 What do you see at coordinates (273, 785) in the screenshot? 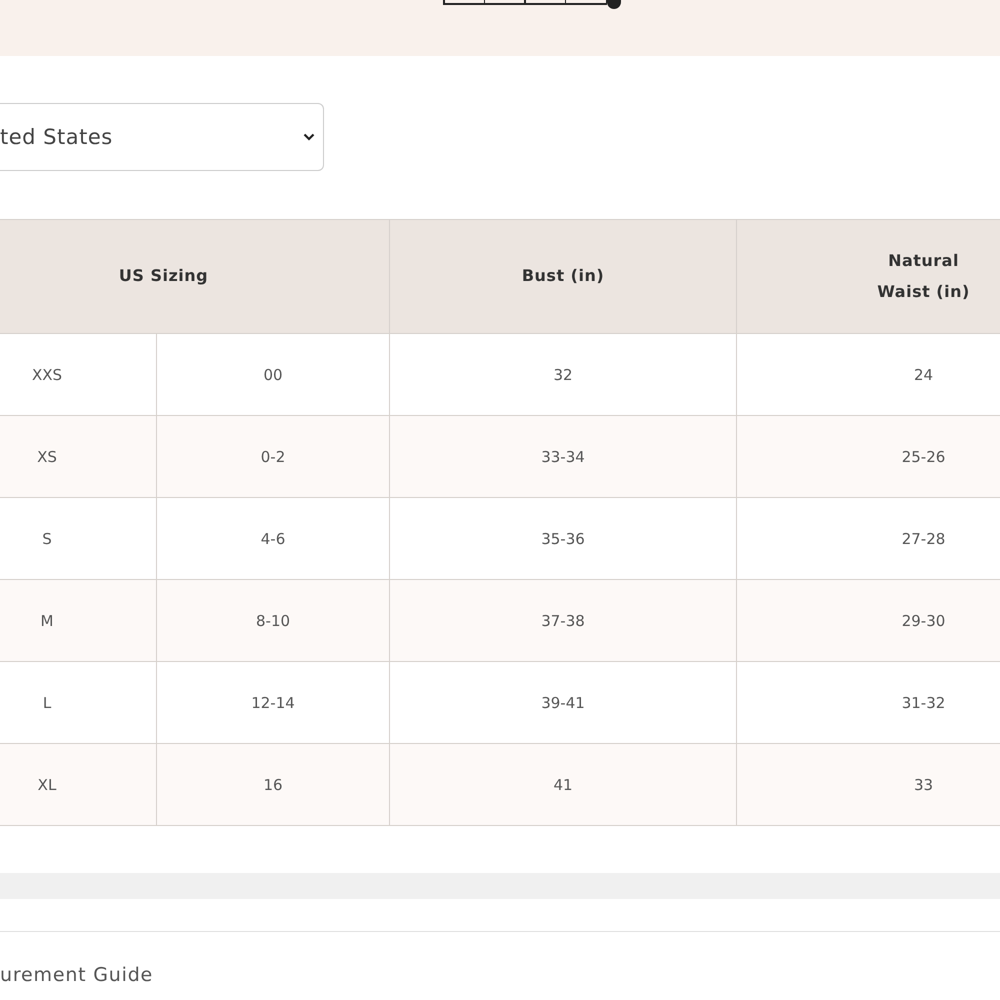
I see `table-cell: 16` at bounding box center [273, 785].